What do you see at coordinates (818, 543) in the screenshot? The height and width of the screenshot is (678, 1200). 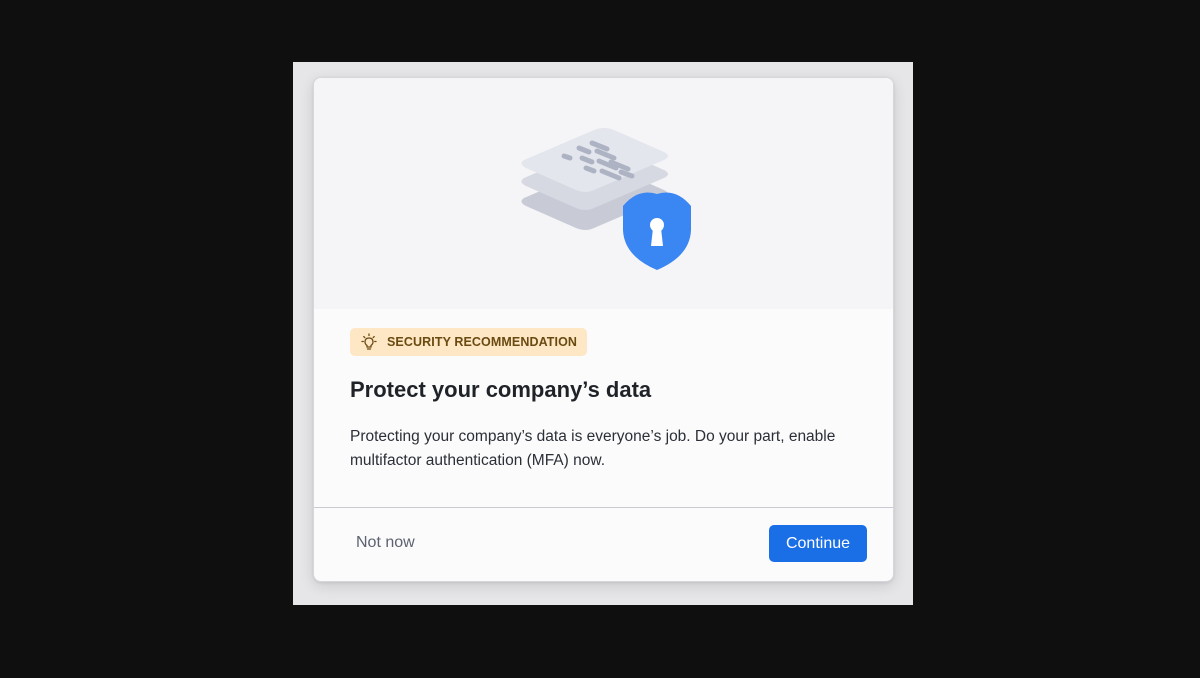 I see `continue-button: Continue` at bounding box center [818, 543].